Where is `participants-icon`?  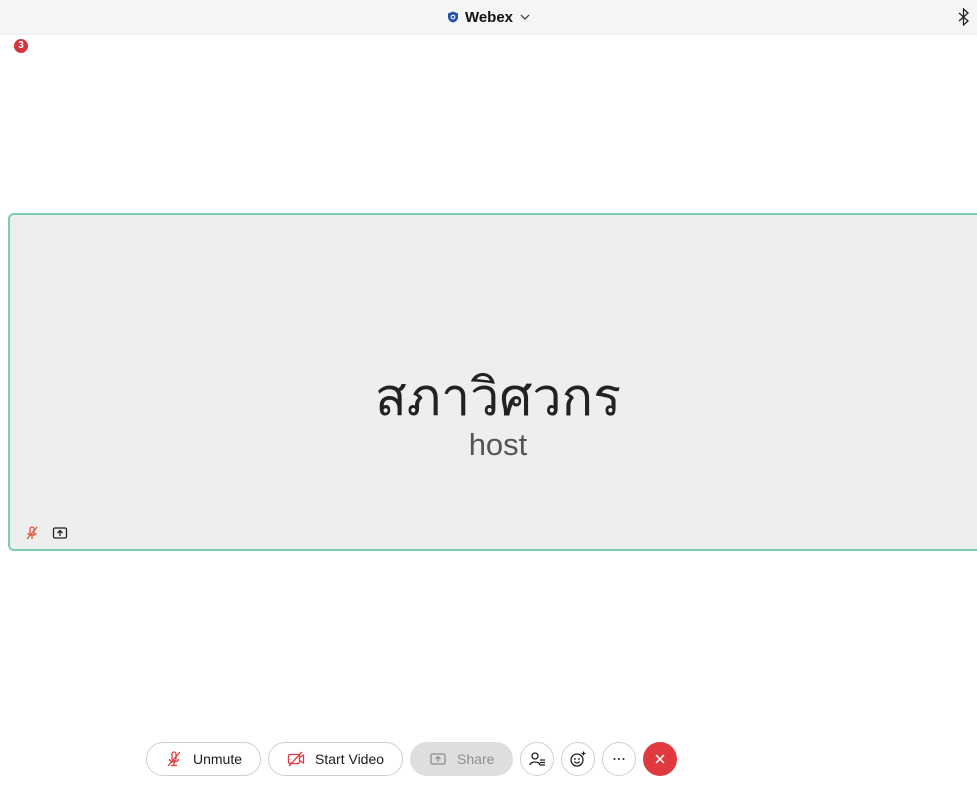
participants-icon is located at coordinates (537, 759).